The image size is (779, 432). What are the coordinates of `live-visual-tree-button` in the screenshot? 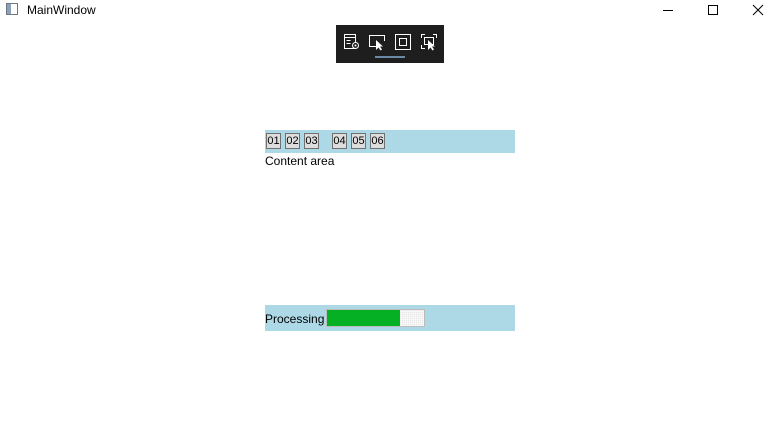 It's located at (352, 42).